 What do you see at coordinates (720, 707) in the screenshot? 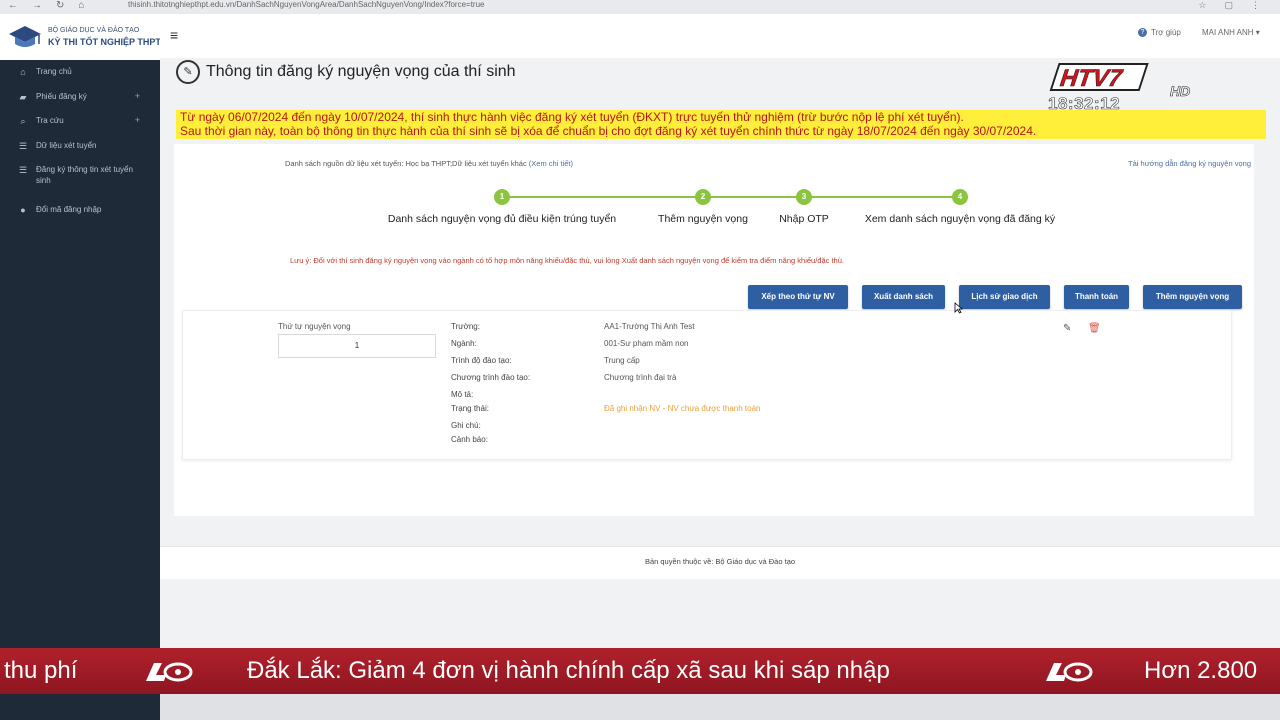
I see `bottom-strip-content` at bounding box center [720, 707].